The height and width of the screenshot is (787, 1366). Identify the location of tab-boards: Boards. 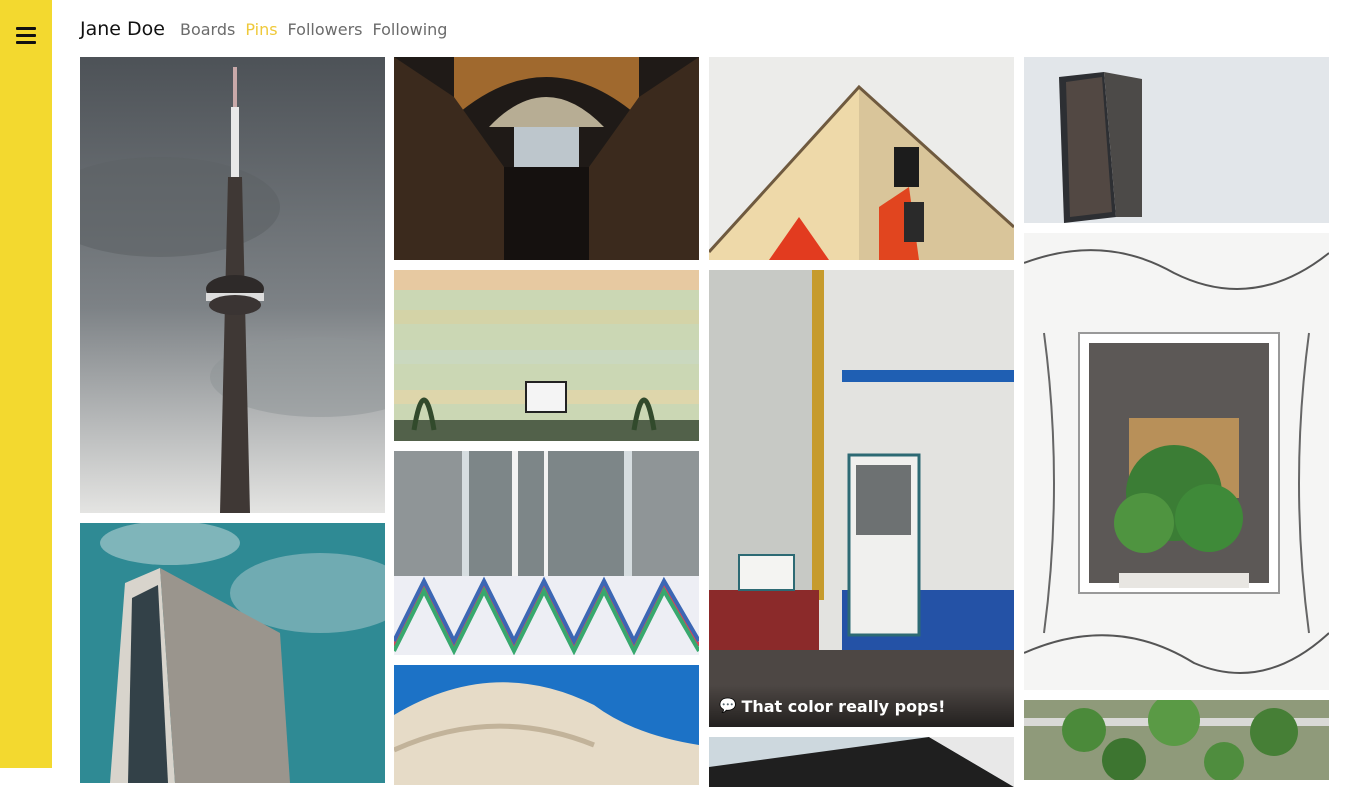
(207, 29).